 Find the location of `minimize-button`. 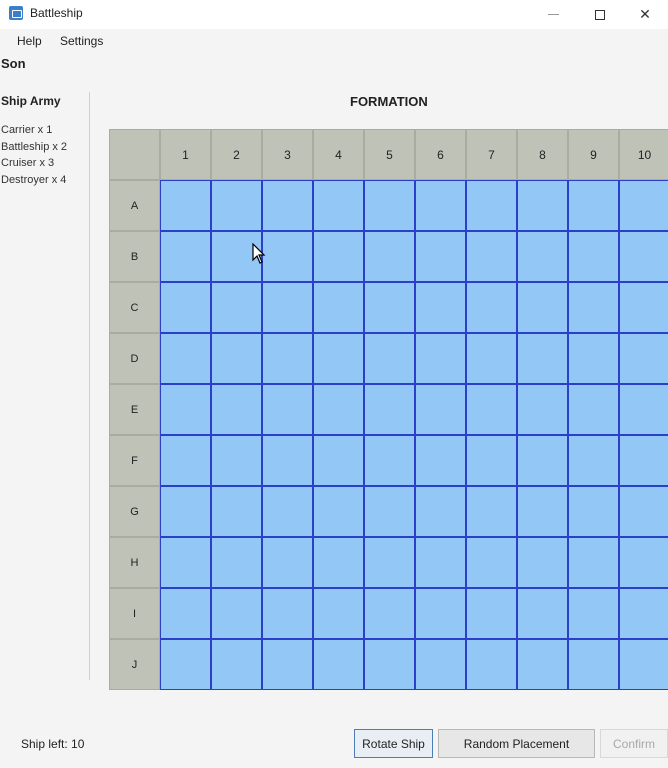

minimize-button is located at coordinates (553, 14).